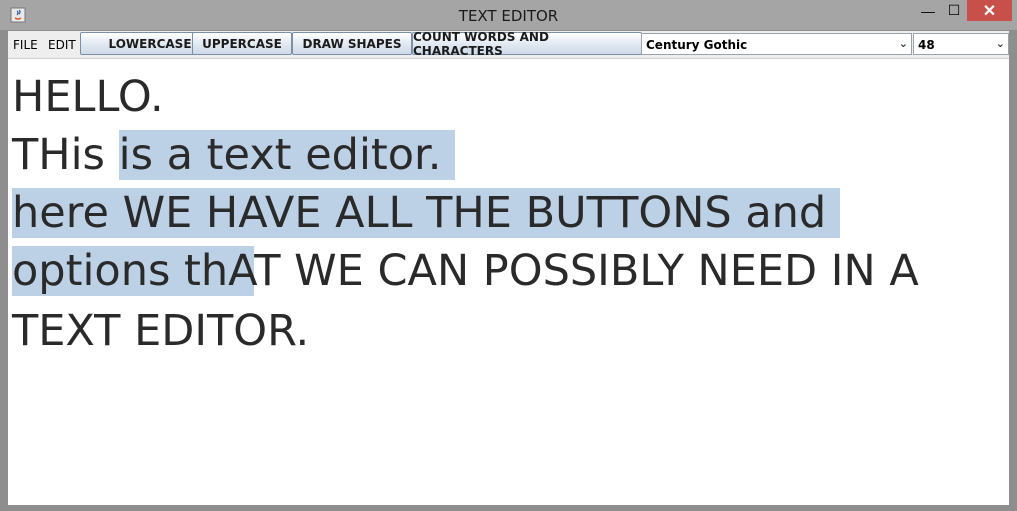 This screenshot has height=511, width=1017. I want to click on text-line-4: options thAT WE CAN POSSIBLY NEED IN A, so click(465, 271).